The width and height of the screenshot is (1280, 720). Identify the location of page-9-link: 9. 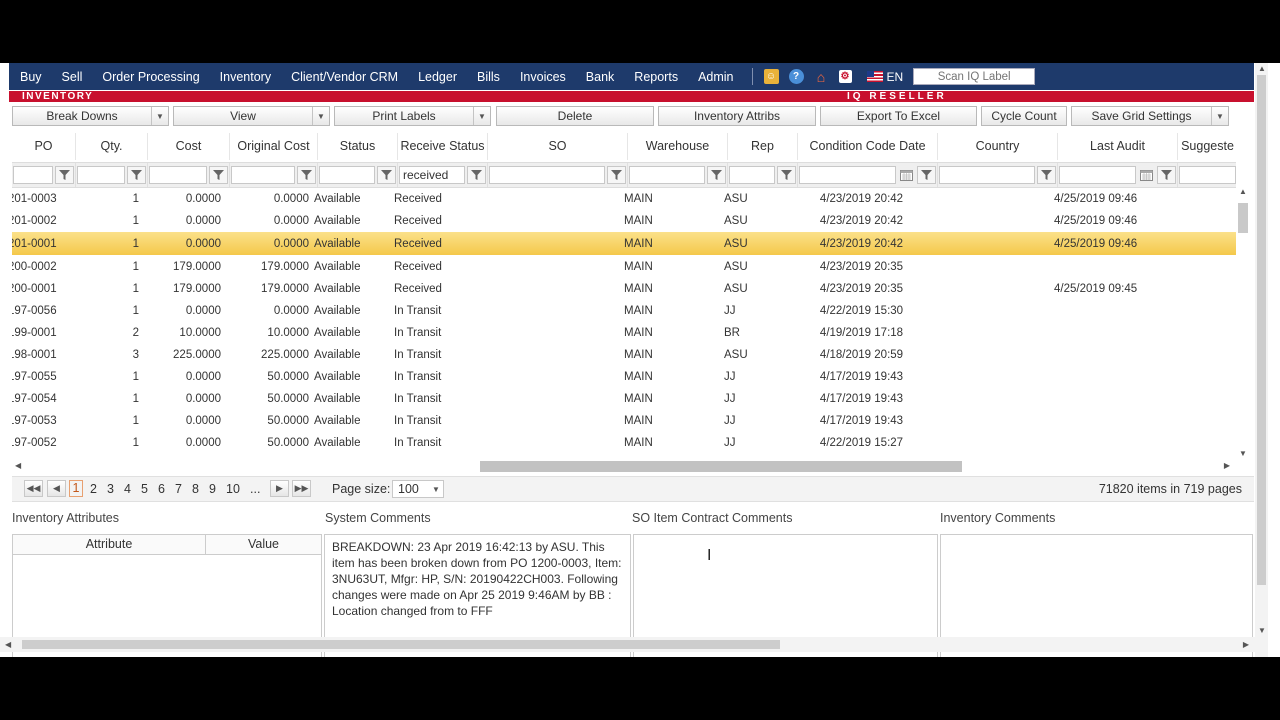
(212, 489).